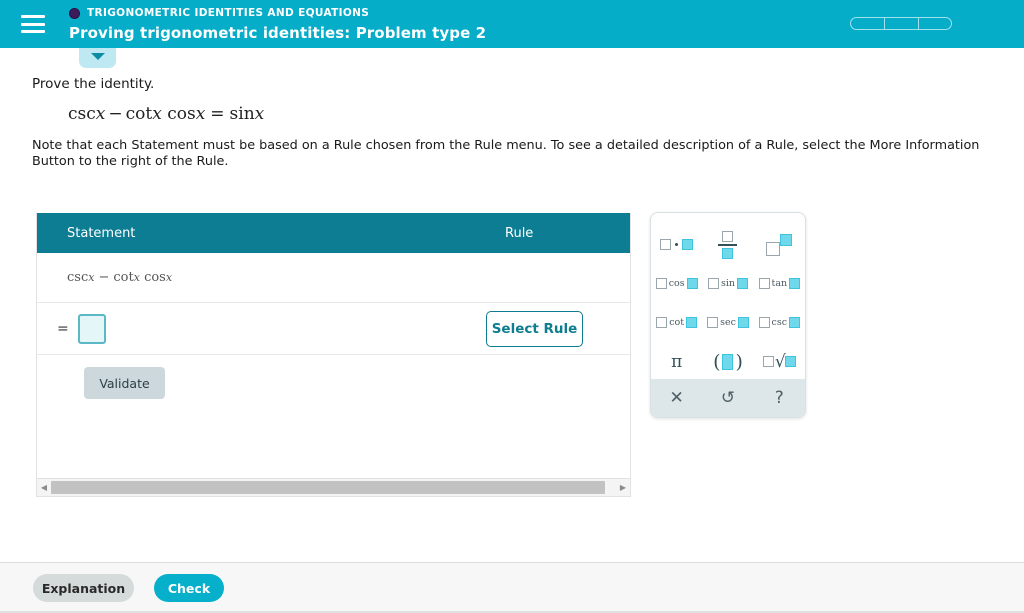 The image size is (1024, 613). I want to click on parentheses-key: (), so click(727, 361).